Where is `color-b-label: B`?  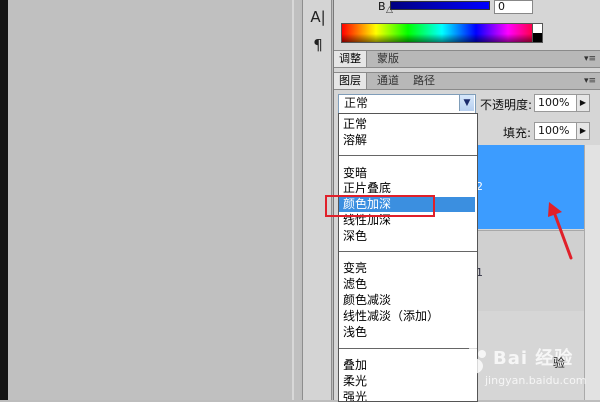
color-b-label: B is located at coordinates (382, 6).